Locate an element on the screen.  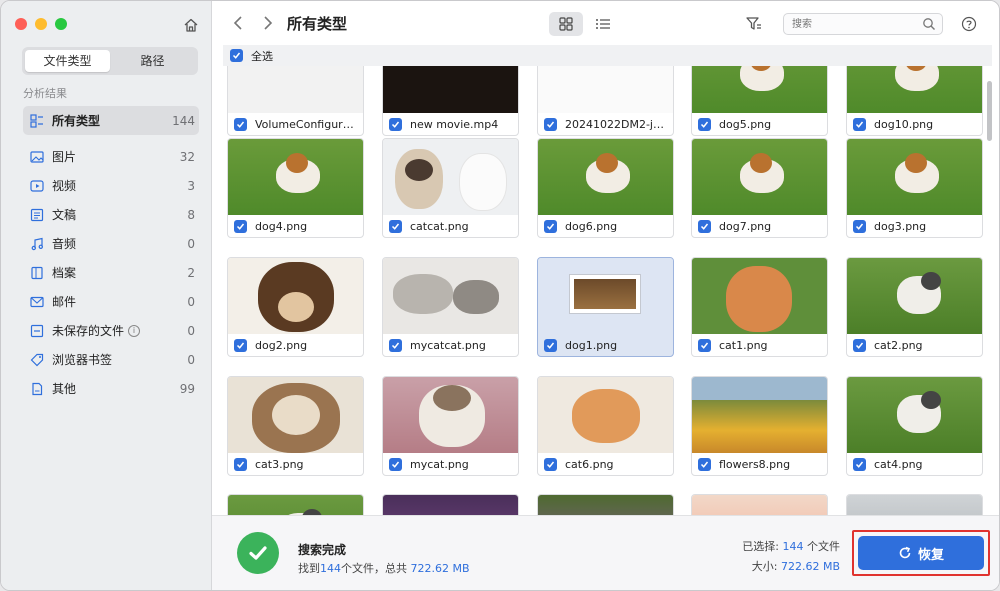
sidebar-item-label: 其他 is located at coordinates (64, 389).